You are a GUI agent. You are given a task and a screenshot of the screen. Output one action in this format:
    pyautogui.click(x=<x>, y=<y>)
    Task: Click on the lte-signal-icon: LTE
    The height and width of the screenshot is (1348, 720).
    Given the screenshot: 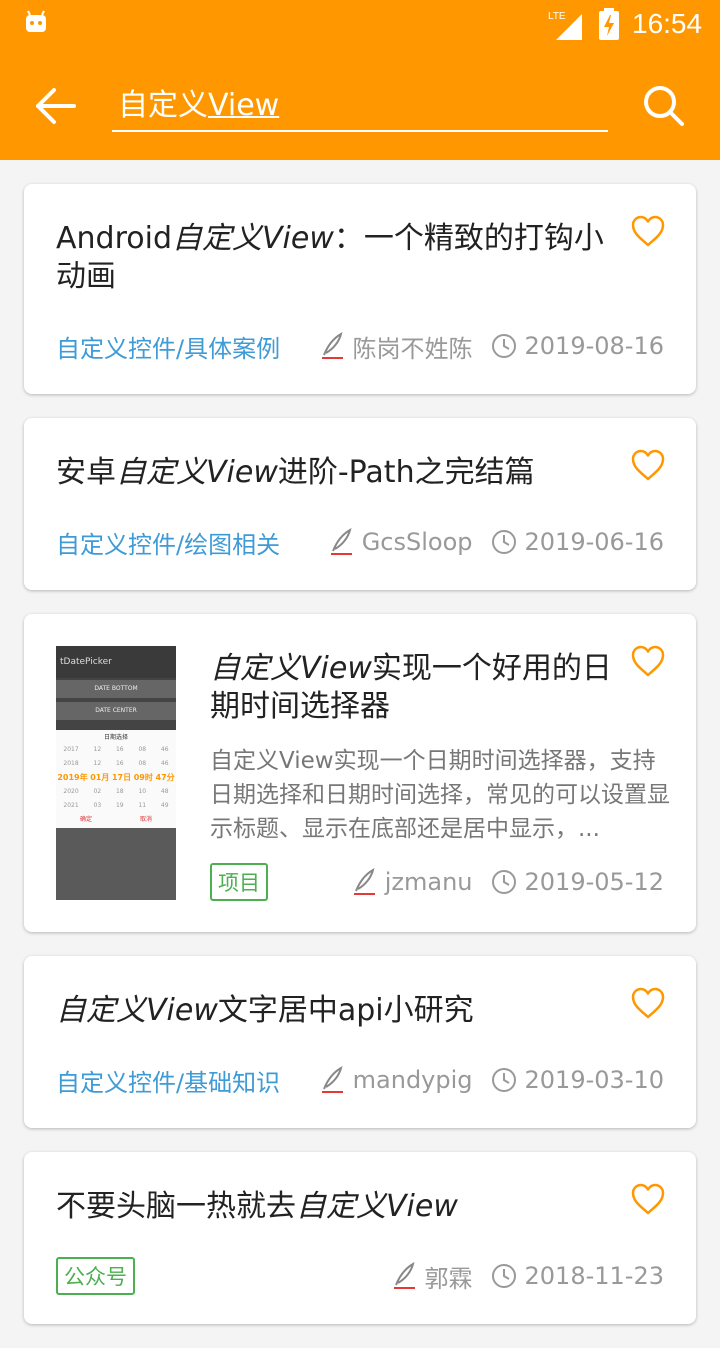 What is the action you would take?
    pyautogui.click(x=565, y=25)
    